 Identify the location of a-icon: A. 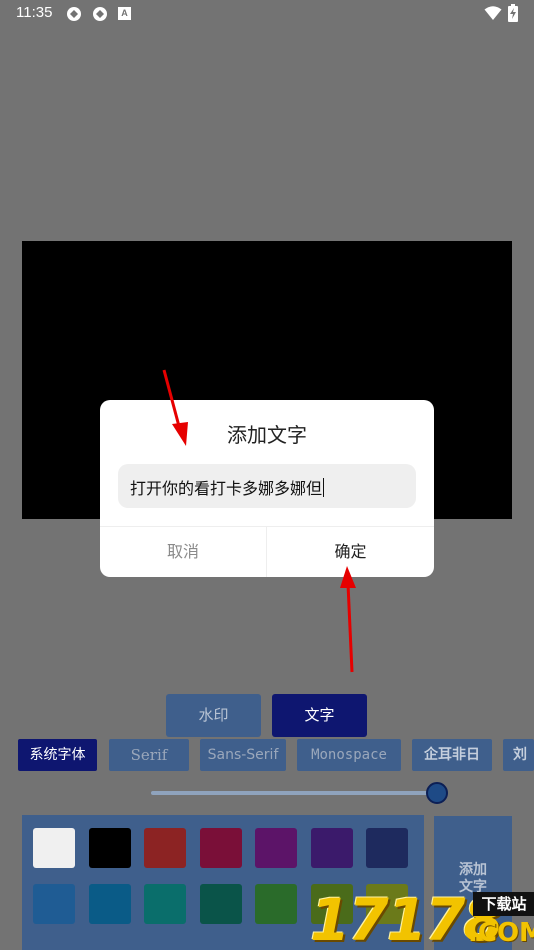
(124, 13).